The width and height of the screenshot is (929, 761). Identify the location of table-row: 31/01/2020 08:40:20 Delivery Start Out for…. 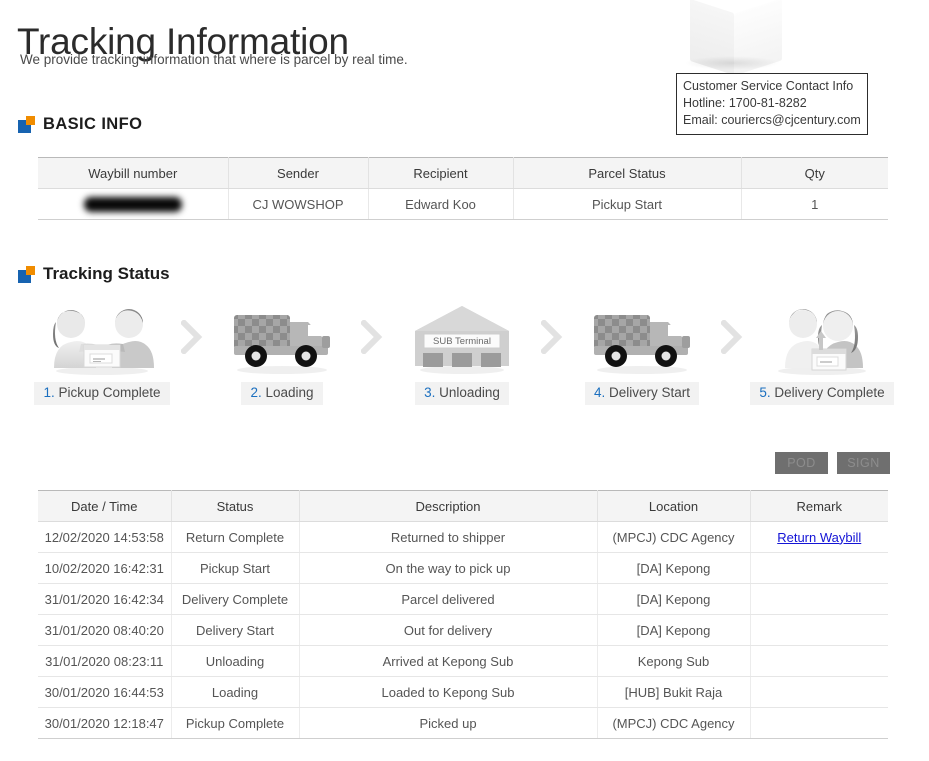
(463, 630).